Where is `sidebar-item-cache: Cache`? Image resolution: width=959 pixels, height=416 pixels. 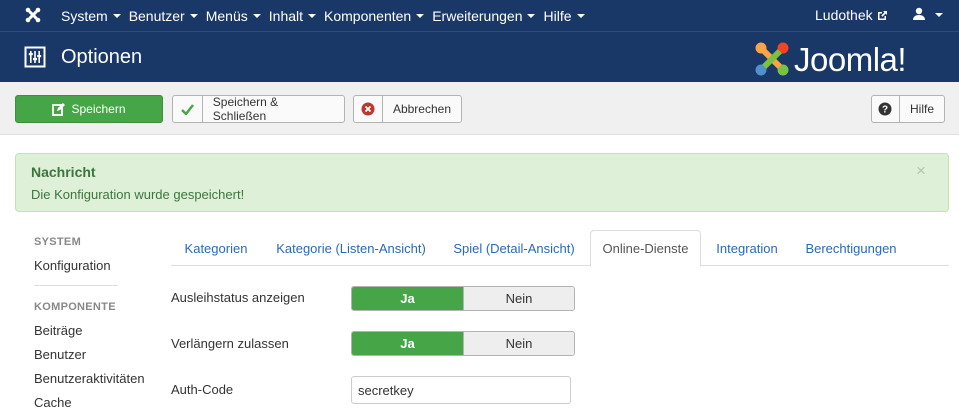 sidebar-item-cache: Cache is located at coordinates (94, 402).